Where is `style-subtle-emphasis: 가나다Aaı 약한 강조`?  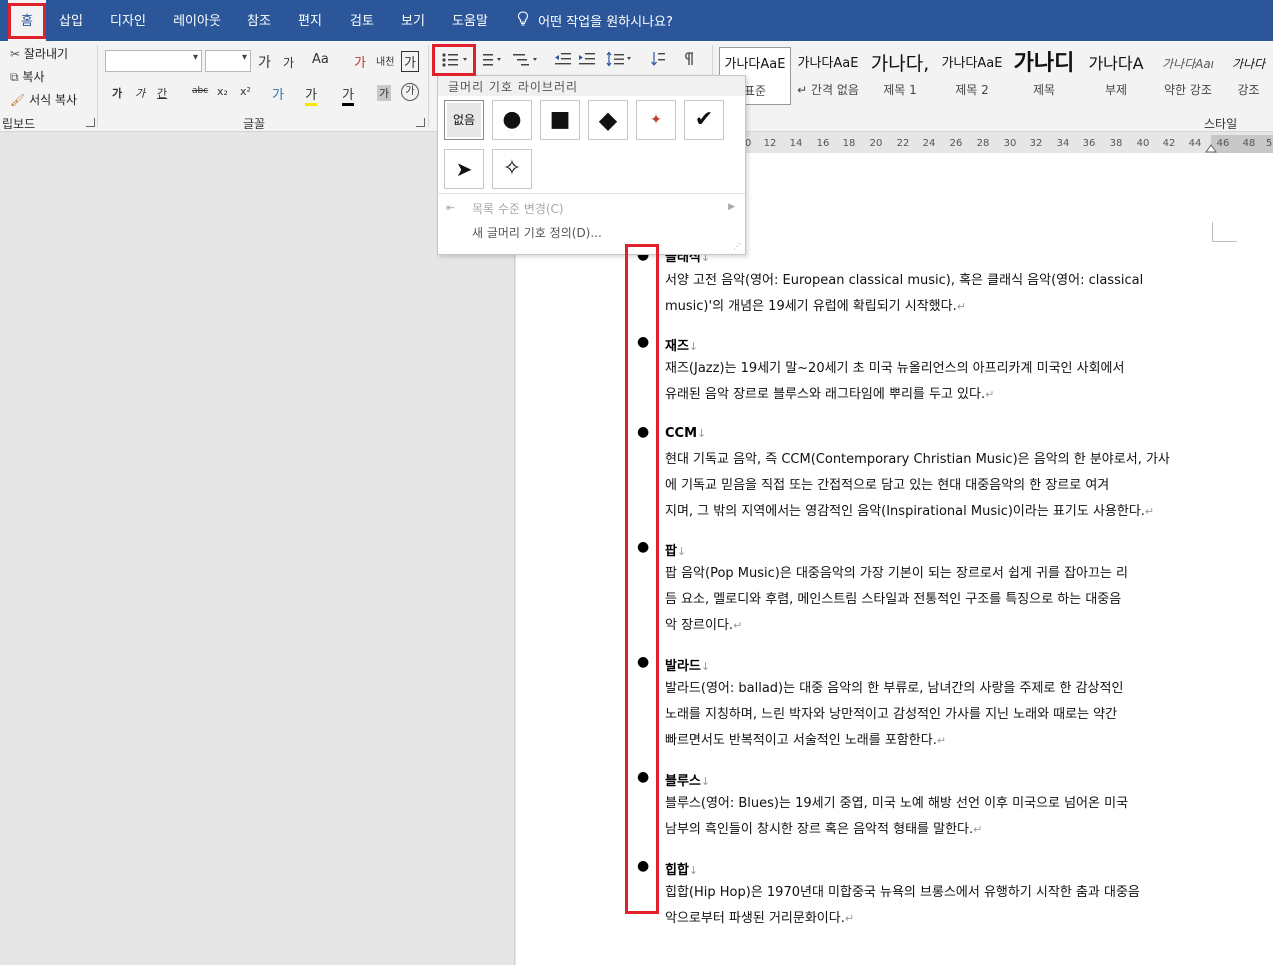
style-subtle-emphasis: 가나다Aaı 약한 강조 is located at coordinates (1188, 76).